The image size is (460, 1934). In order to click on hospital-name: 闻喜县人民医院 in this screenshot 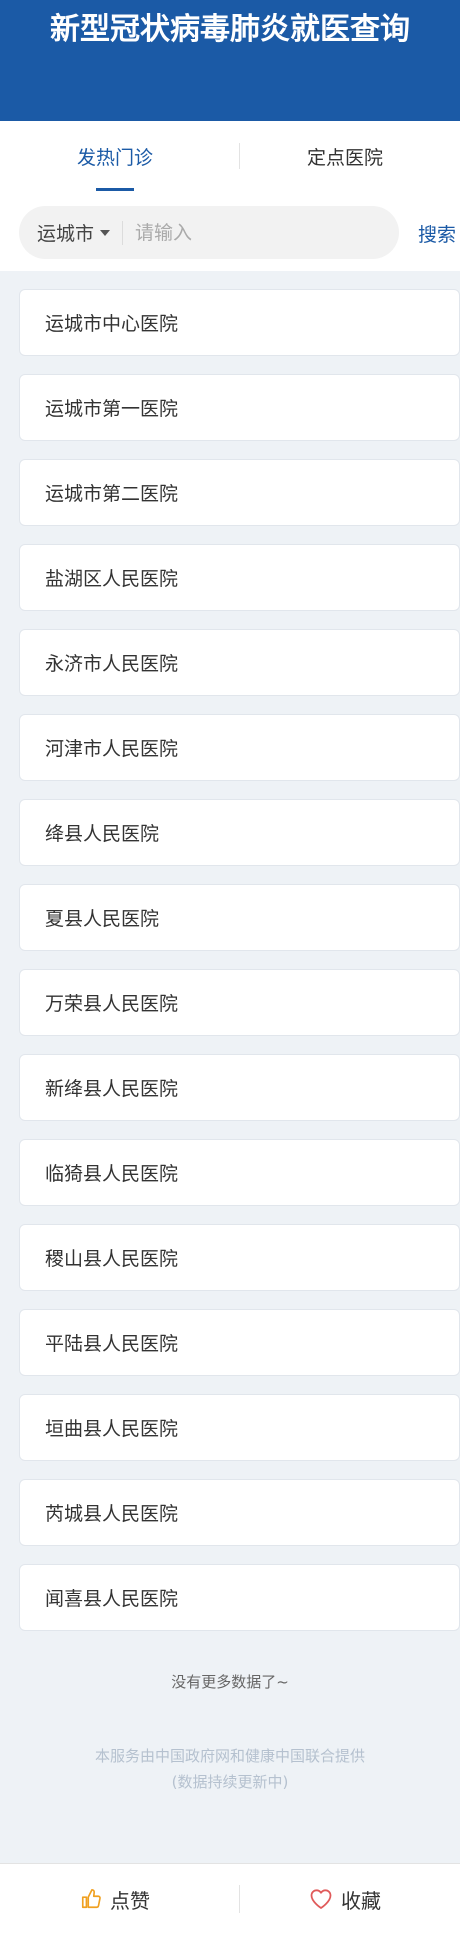, I will do `click(112, 1599)`.